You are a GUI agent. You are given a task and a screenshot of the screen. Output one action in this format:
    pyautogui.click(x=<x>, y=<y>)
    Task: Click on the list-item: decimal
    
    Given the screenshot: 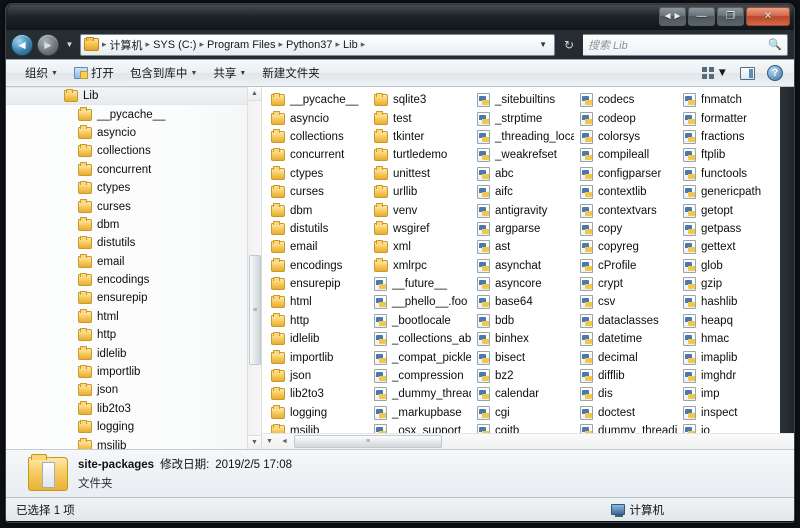 What is the action you would take?
    pyautogui.click(x=626, y=357)
    